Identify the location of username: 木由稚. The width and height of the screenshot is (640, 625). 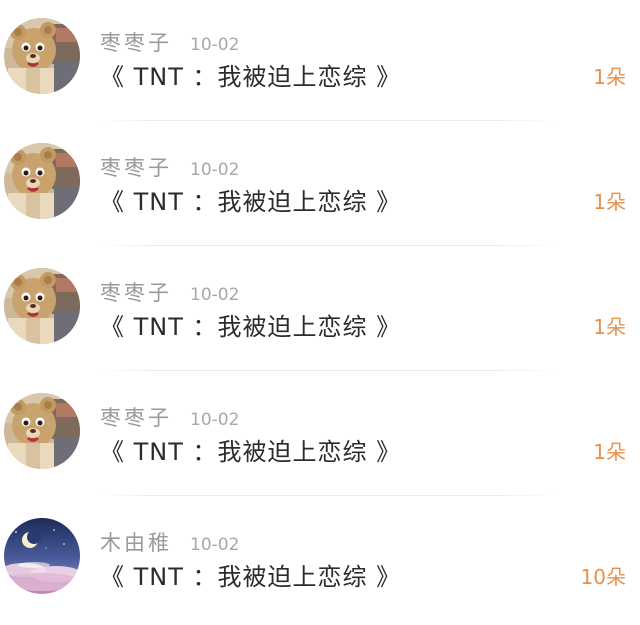
(136, 543).